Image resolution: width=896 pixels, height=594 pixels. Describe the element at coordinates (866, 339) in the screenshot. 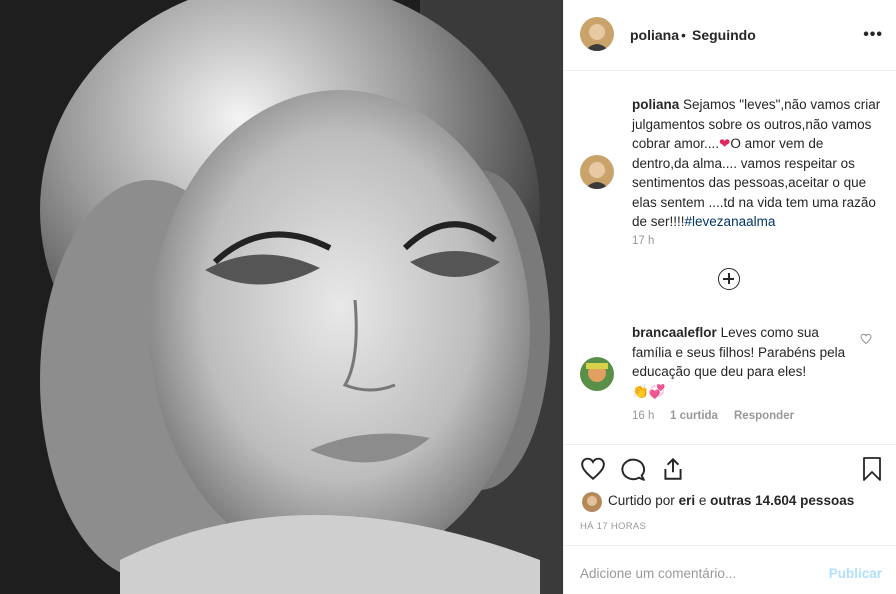

I see `comment-like-heart-icon` at that location.